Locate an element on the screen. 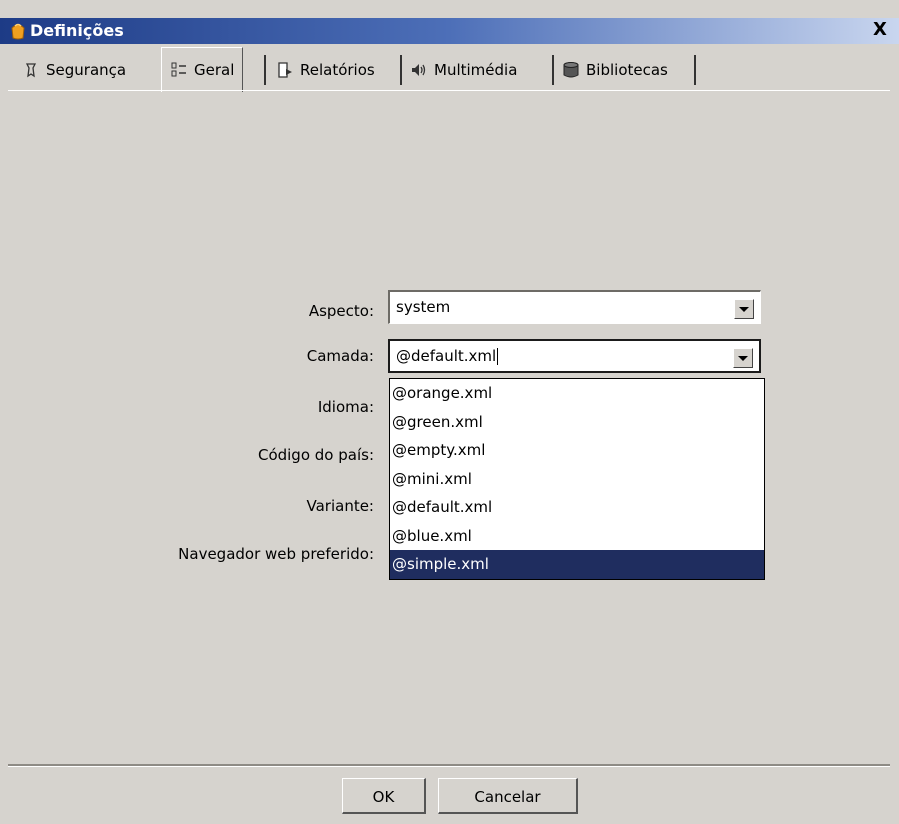  aspecto-label: Aspecto: is located at coordinates (341, 311).